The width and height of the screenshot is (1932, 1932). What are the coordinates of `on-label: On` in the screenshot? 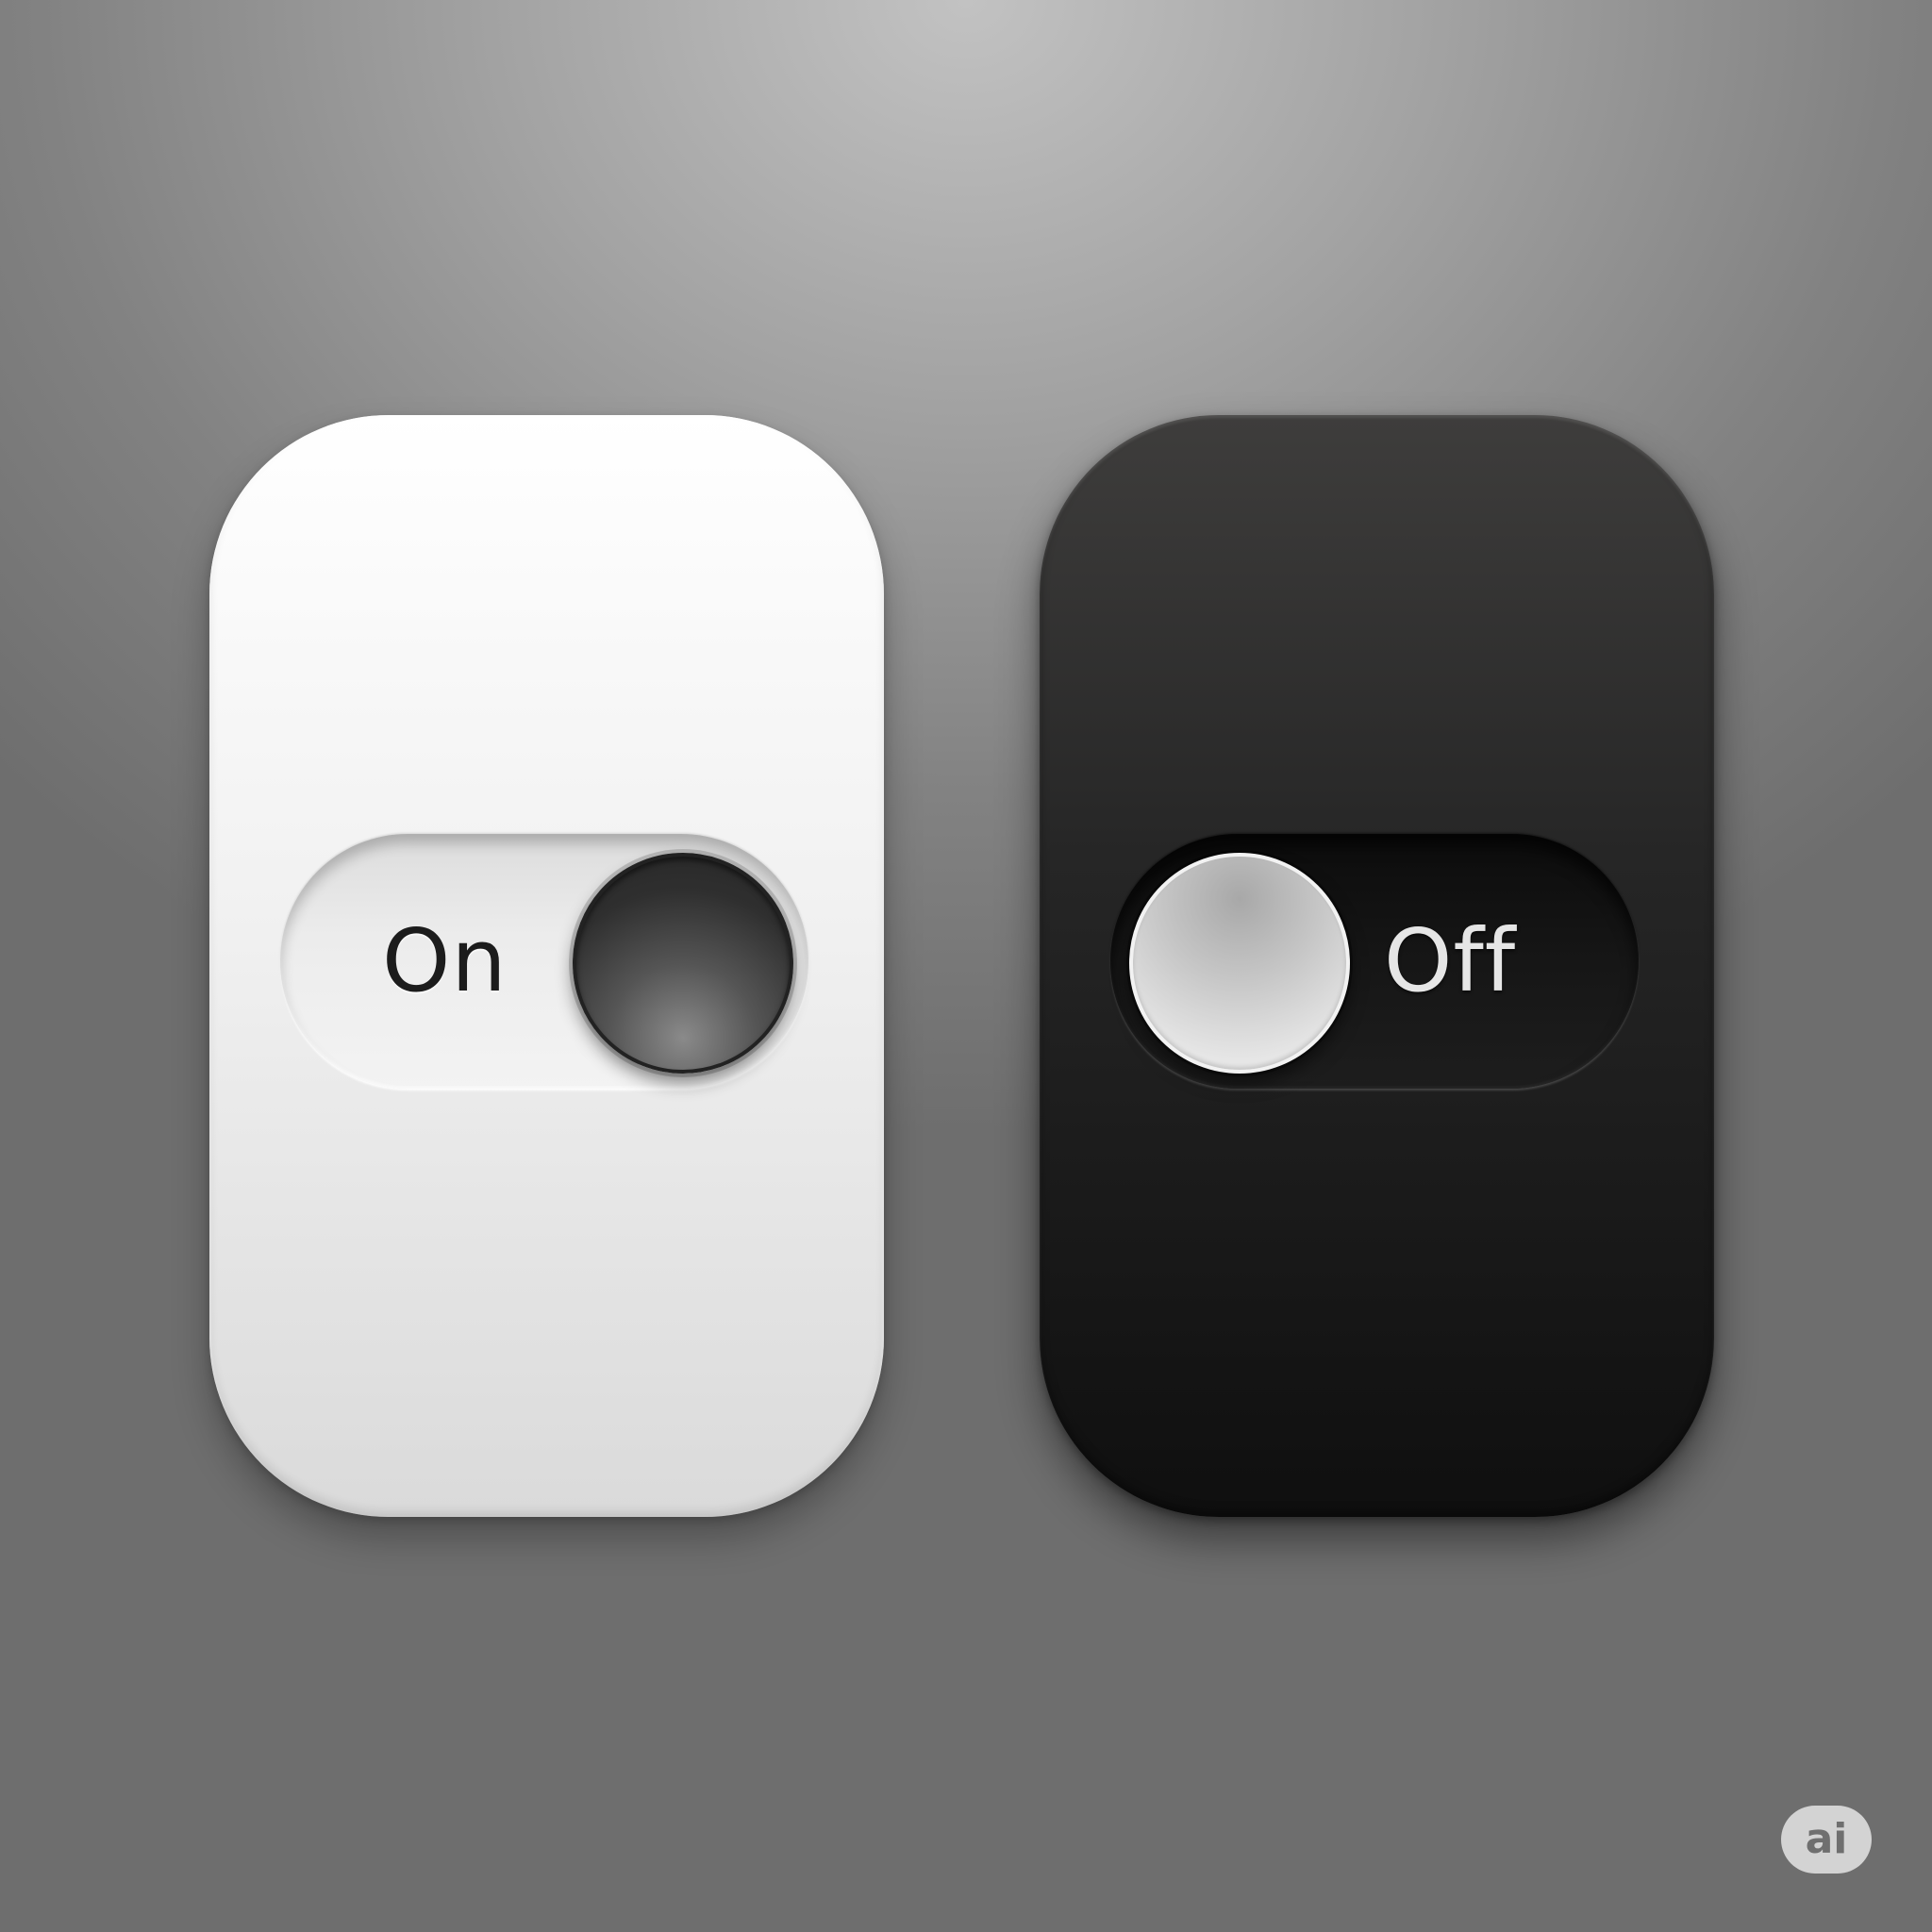 It's located at (445, 960).